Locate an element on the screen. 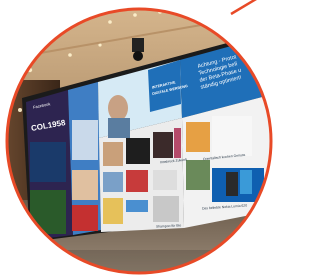 The image size is (320, 276). ceiling-camera is located at coordinates (138, 45).